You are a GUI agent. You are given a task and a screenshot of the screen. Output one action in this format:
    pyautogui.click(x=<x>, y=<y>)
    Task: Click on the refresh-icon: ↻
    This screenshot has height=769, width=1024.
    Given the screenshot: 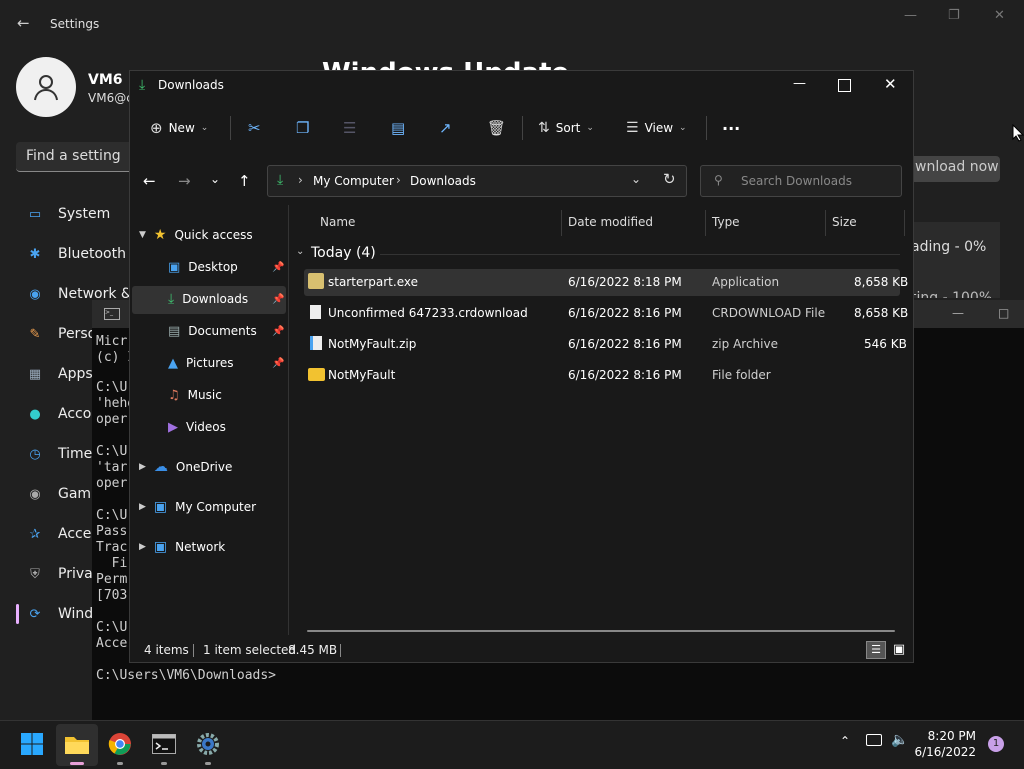 What is the action you would take?
    pyautogui.click(x=669, y=179)
    